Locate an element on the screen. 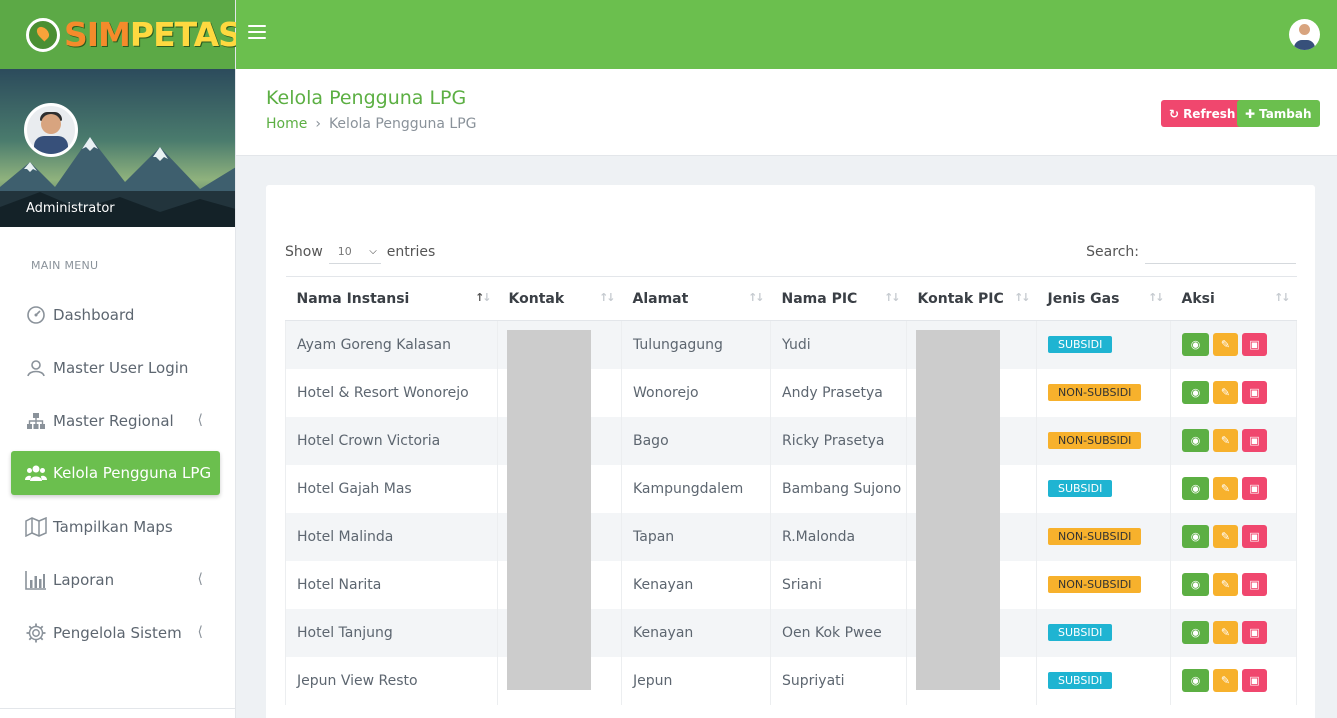 Image resolution: width=1337 pixels, height=718 pixels. profile-avatar is located at coordinates (51, 130).